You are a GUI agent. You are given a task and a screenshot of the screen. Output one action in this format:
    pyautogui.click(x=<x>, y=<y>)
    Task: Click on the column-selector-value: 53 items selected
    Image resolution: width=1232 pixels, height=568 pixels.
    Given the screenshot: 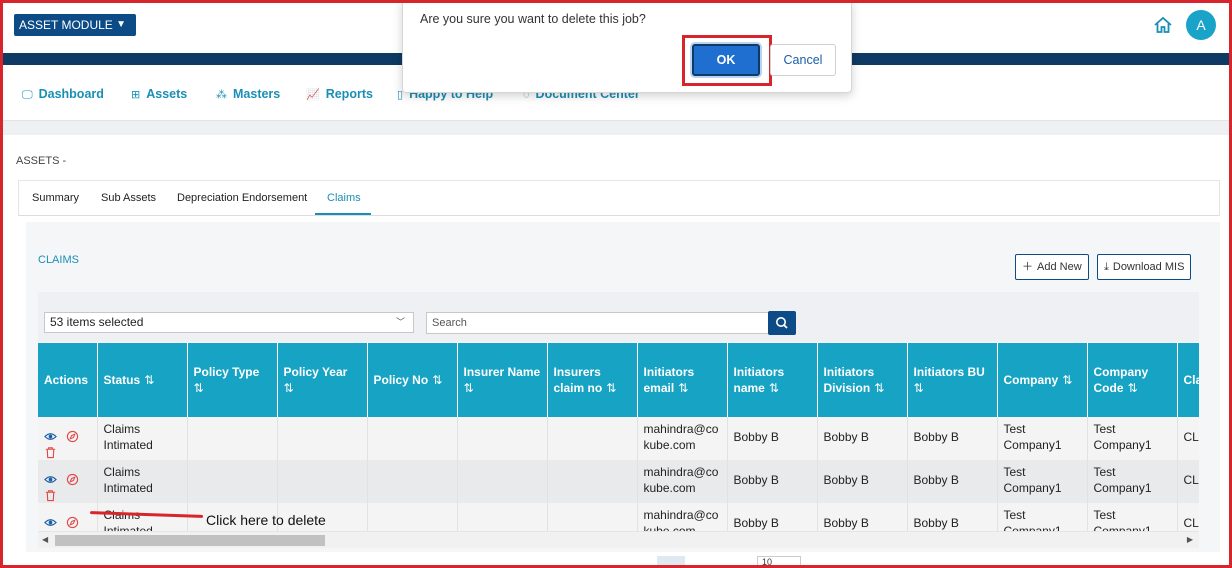 What is the action you would take?
    pyautogui.click(x=97, y=322)
    